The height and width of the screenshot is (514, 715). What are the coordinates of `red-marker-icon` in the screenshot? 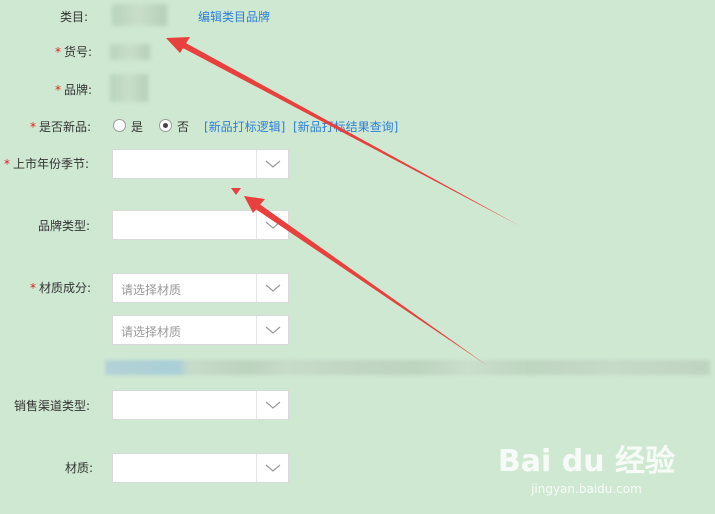 It's located at (236, 191).